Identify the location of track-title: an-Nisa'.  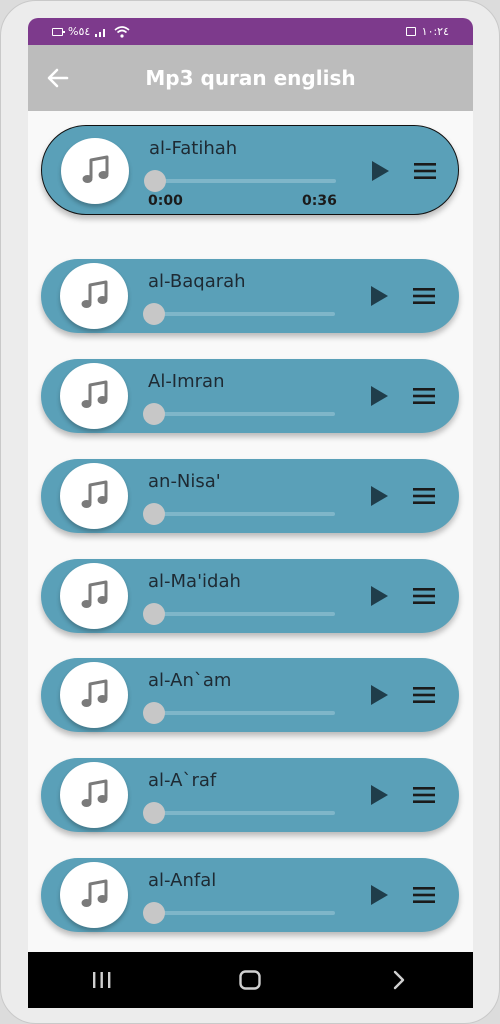
(184, 481).